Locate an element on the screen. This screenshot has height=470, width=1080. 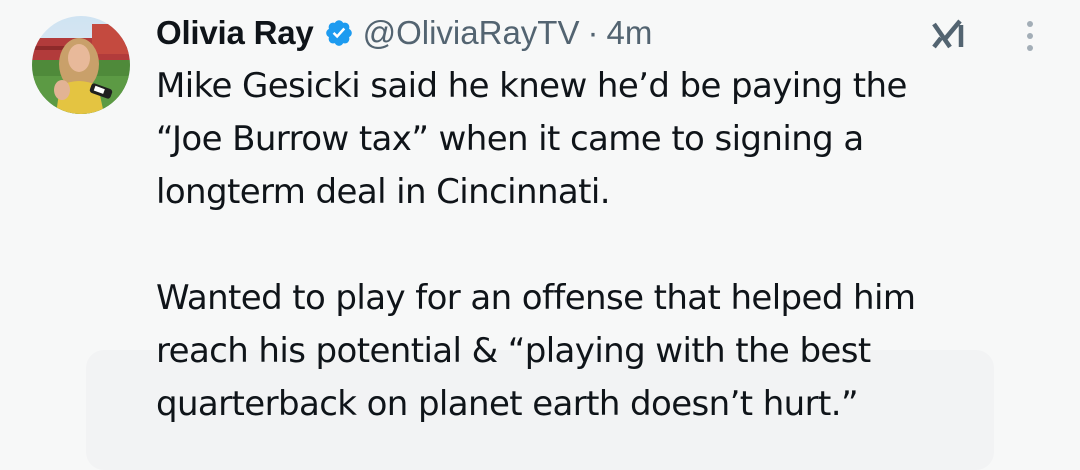
tweet-text-line: longterm deal in Cincinnati. is located at coordinates (383, 192).